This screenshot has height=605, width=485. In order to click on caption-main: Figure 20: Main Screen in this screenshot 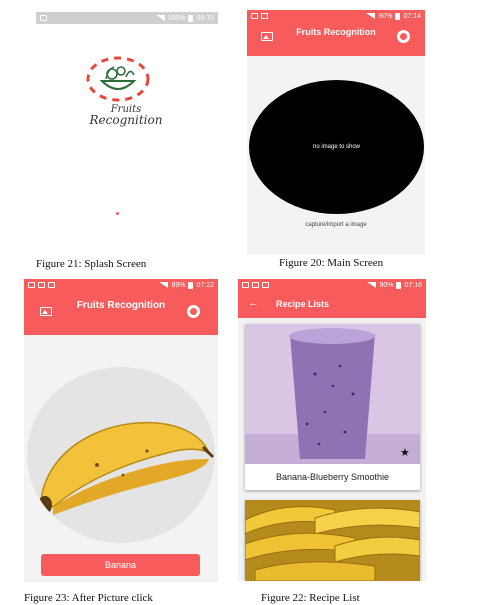, I will do `click(331, 263)`.